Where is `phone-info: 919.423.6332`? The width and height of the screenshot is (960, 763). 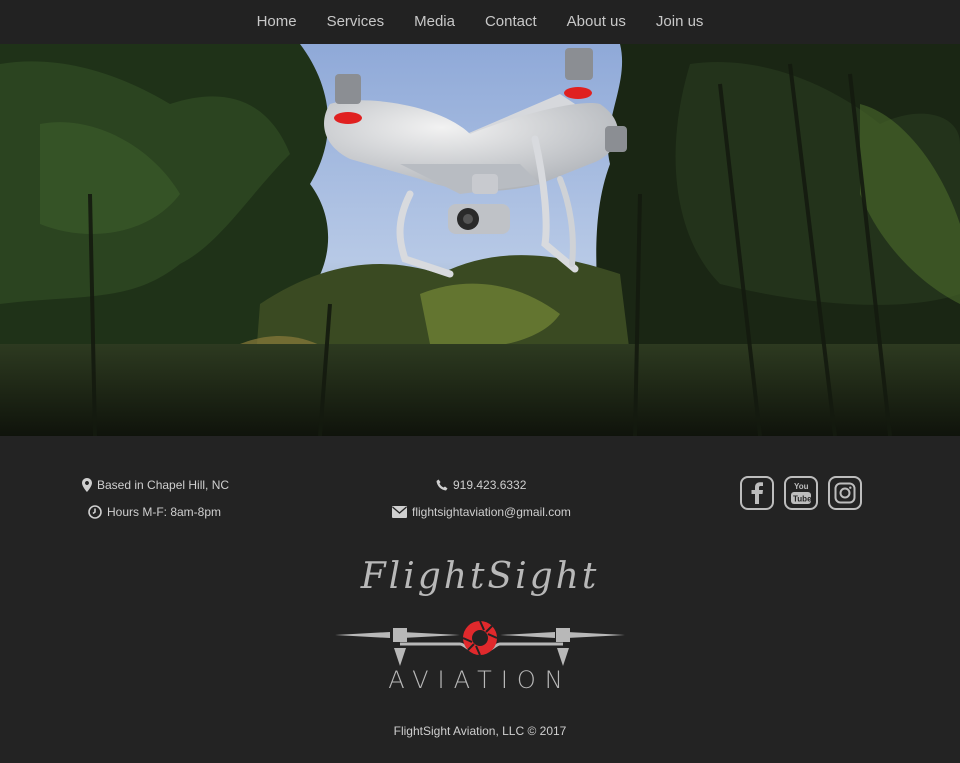
phone-info: 919.423.6332 is located at coordinates (481, 485).